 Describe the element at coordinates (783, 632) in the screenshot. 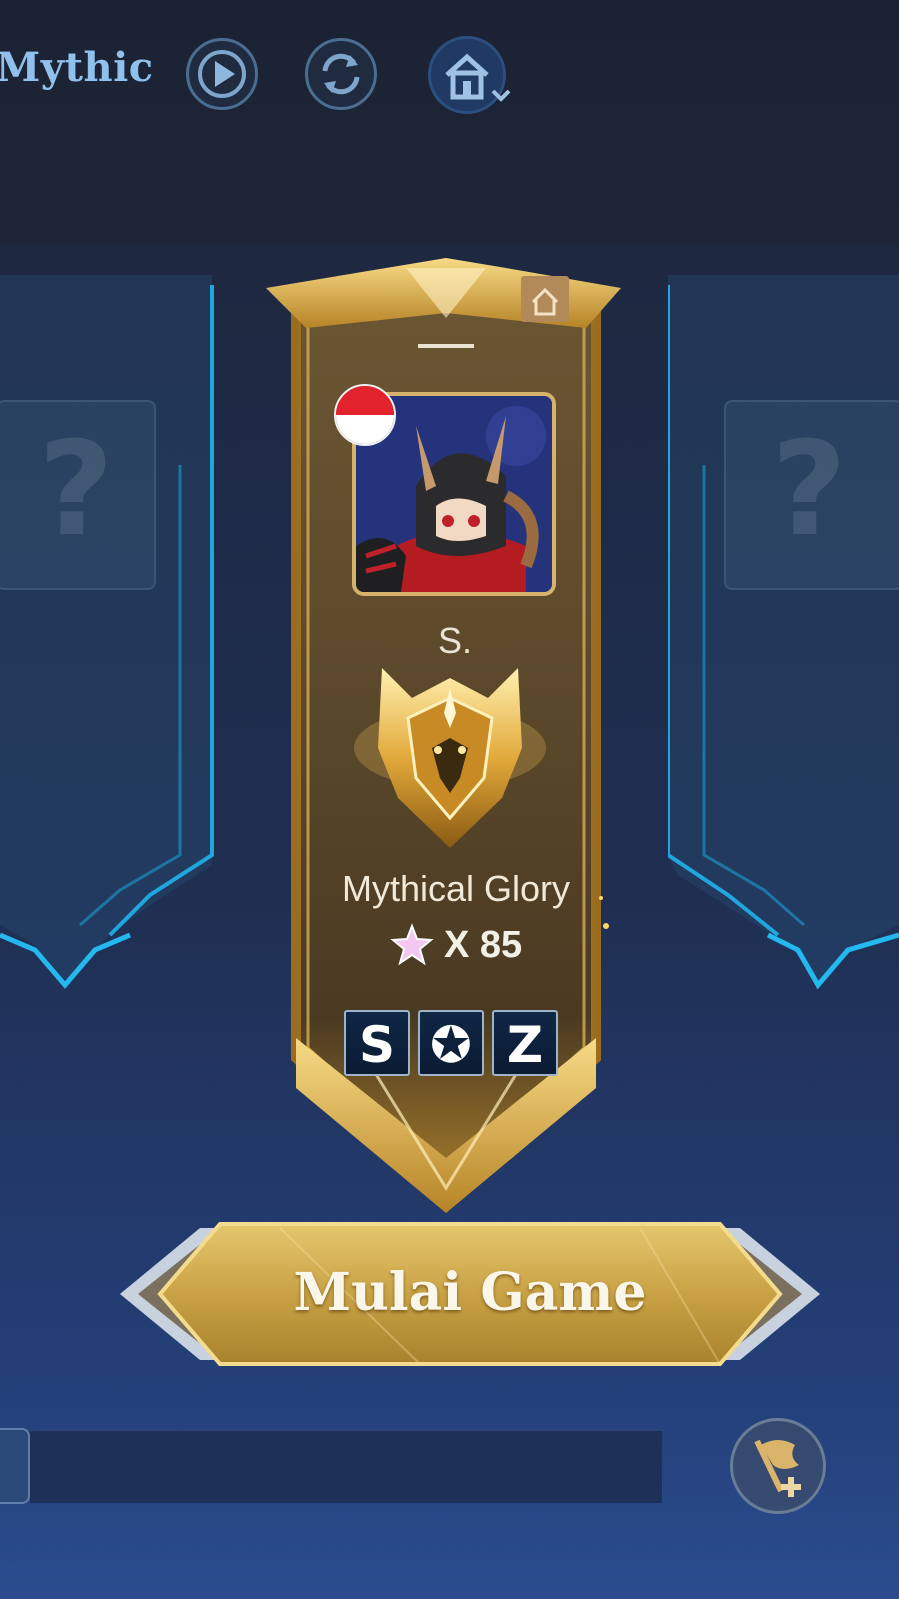

I see `right-slot-frame` at that location.